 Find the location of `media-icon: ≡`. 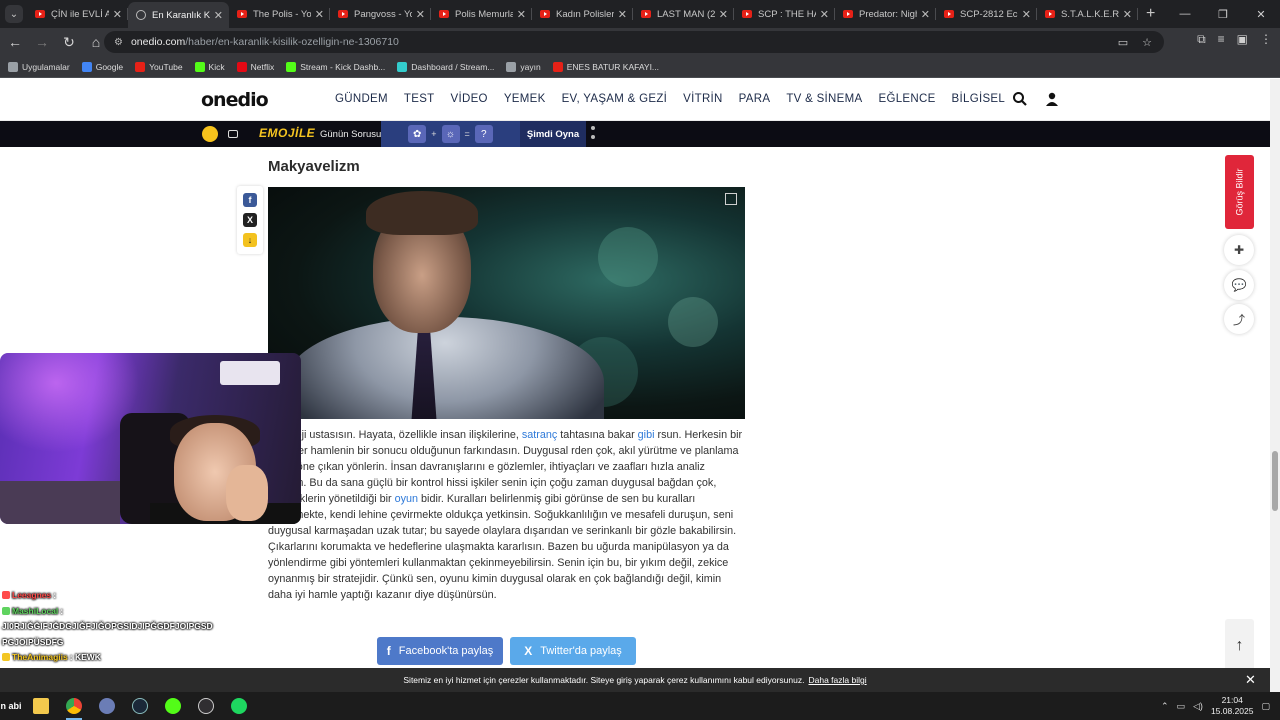

media-icon: ≡ is located at coordinates (1221, 39).